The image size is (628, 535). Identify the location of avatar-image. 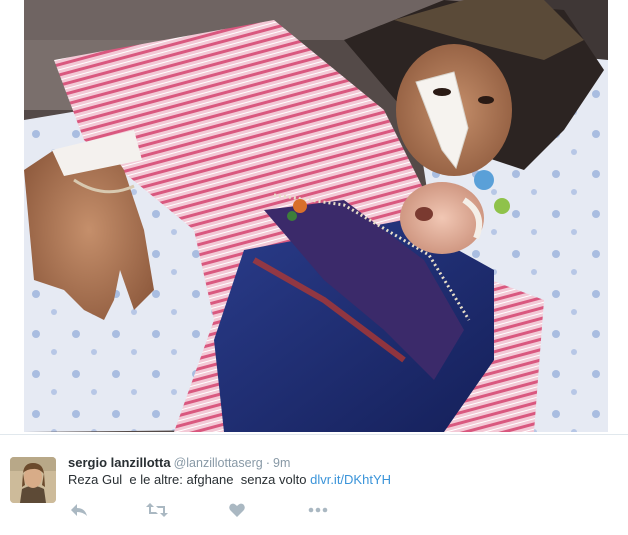
(33, 480).